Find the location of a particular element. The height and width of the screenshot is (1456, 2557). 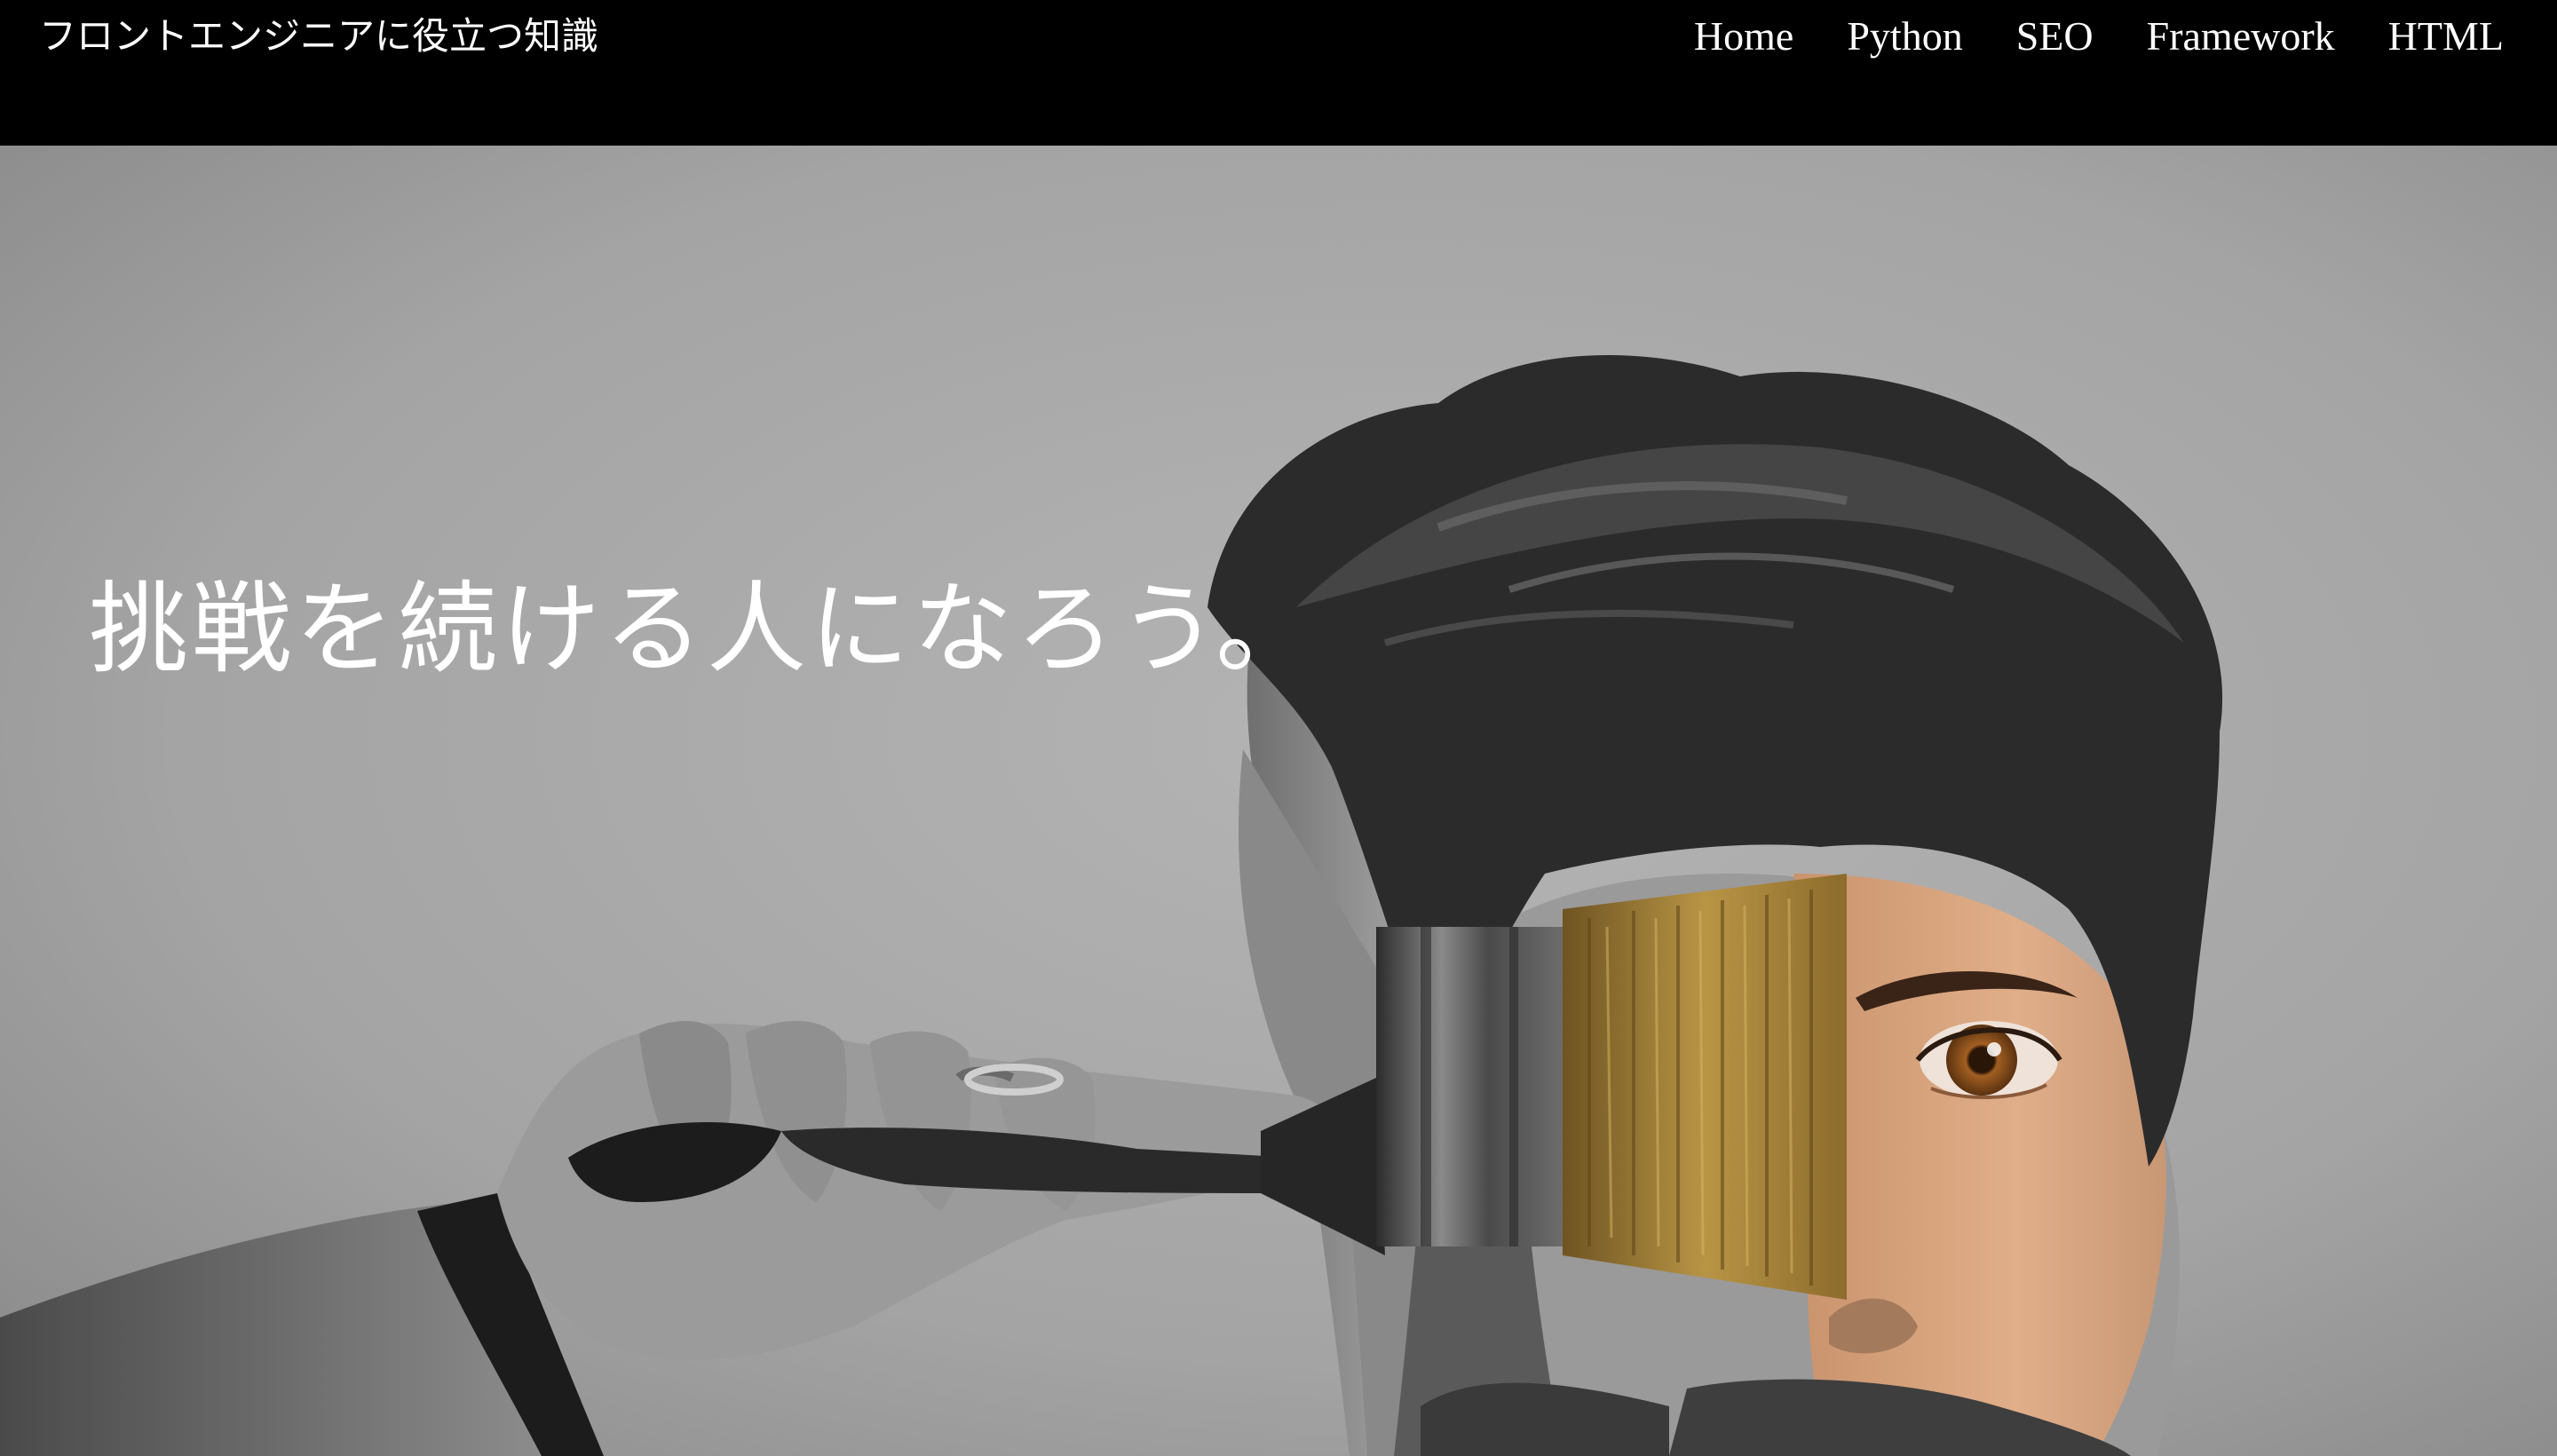

nav-item-seo: SEO is located at coordinates (2055, 36).